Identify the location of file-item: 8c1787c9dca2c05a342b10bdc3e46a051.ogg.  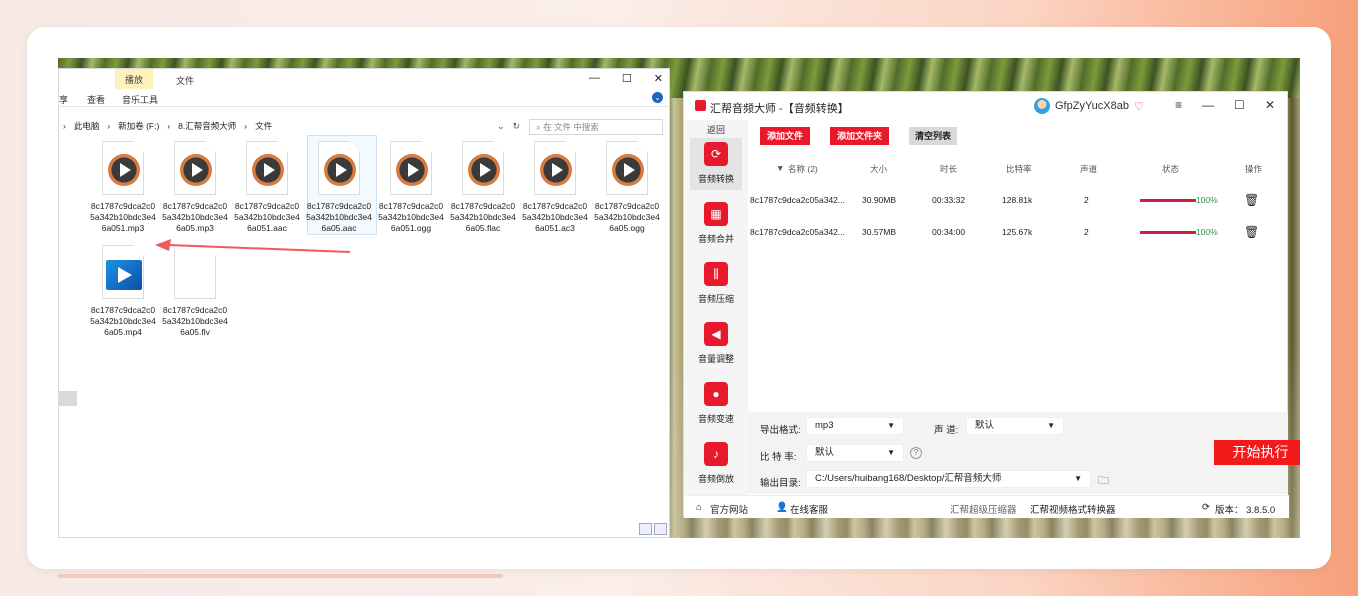
(411, 187).